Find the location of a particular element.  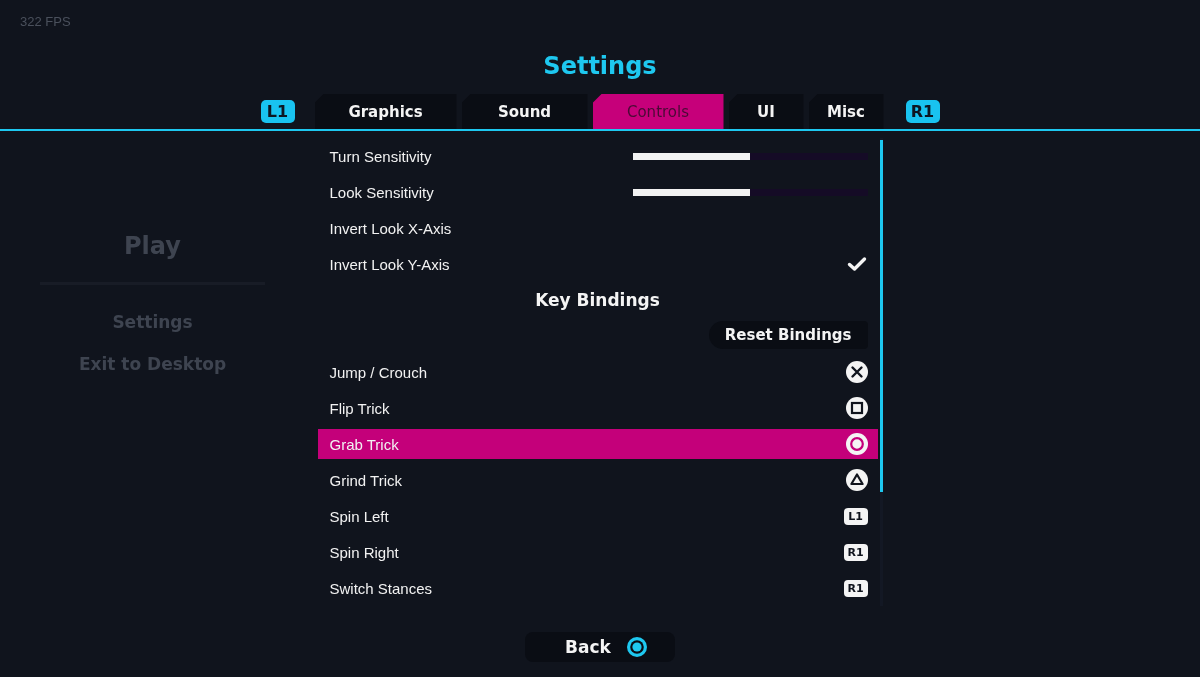

setting-label: Look Sensitivity is located at coordinates (381, 192).